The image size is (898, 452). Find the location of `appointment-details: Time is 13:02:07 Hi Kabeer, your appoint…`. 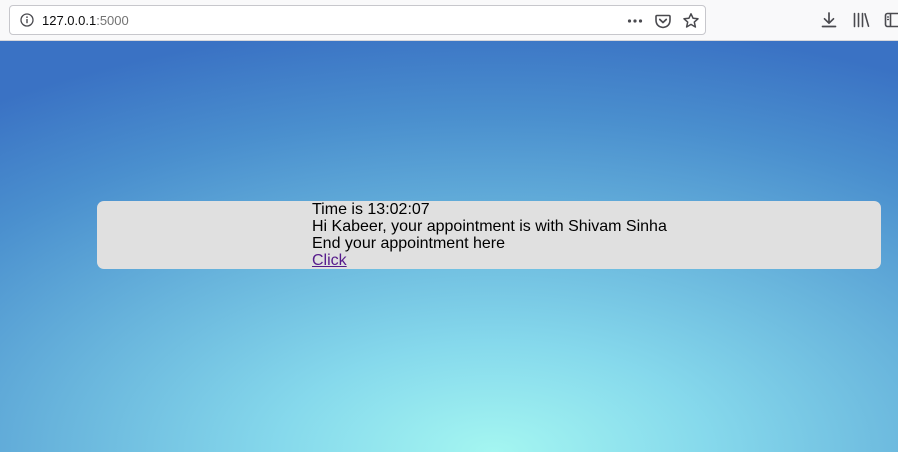

appointment-details: Time is 13:02:07 Hi Kabeer, your appoint… is located at coordinates (489, 235).